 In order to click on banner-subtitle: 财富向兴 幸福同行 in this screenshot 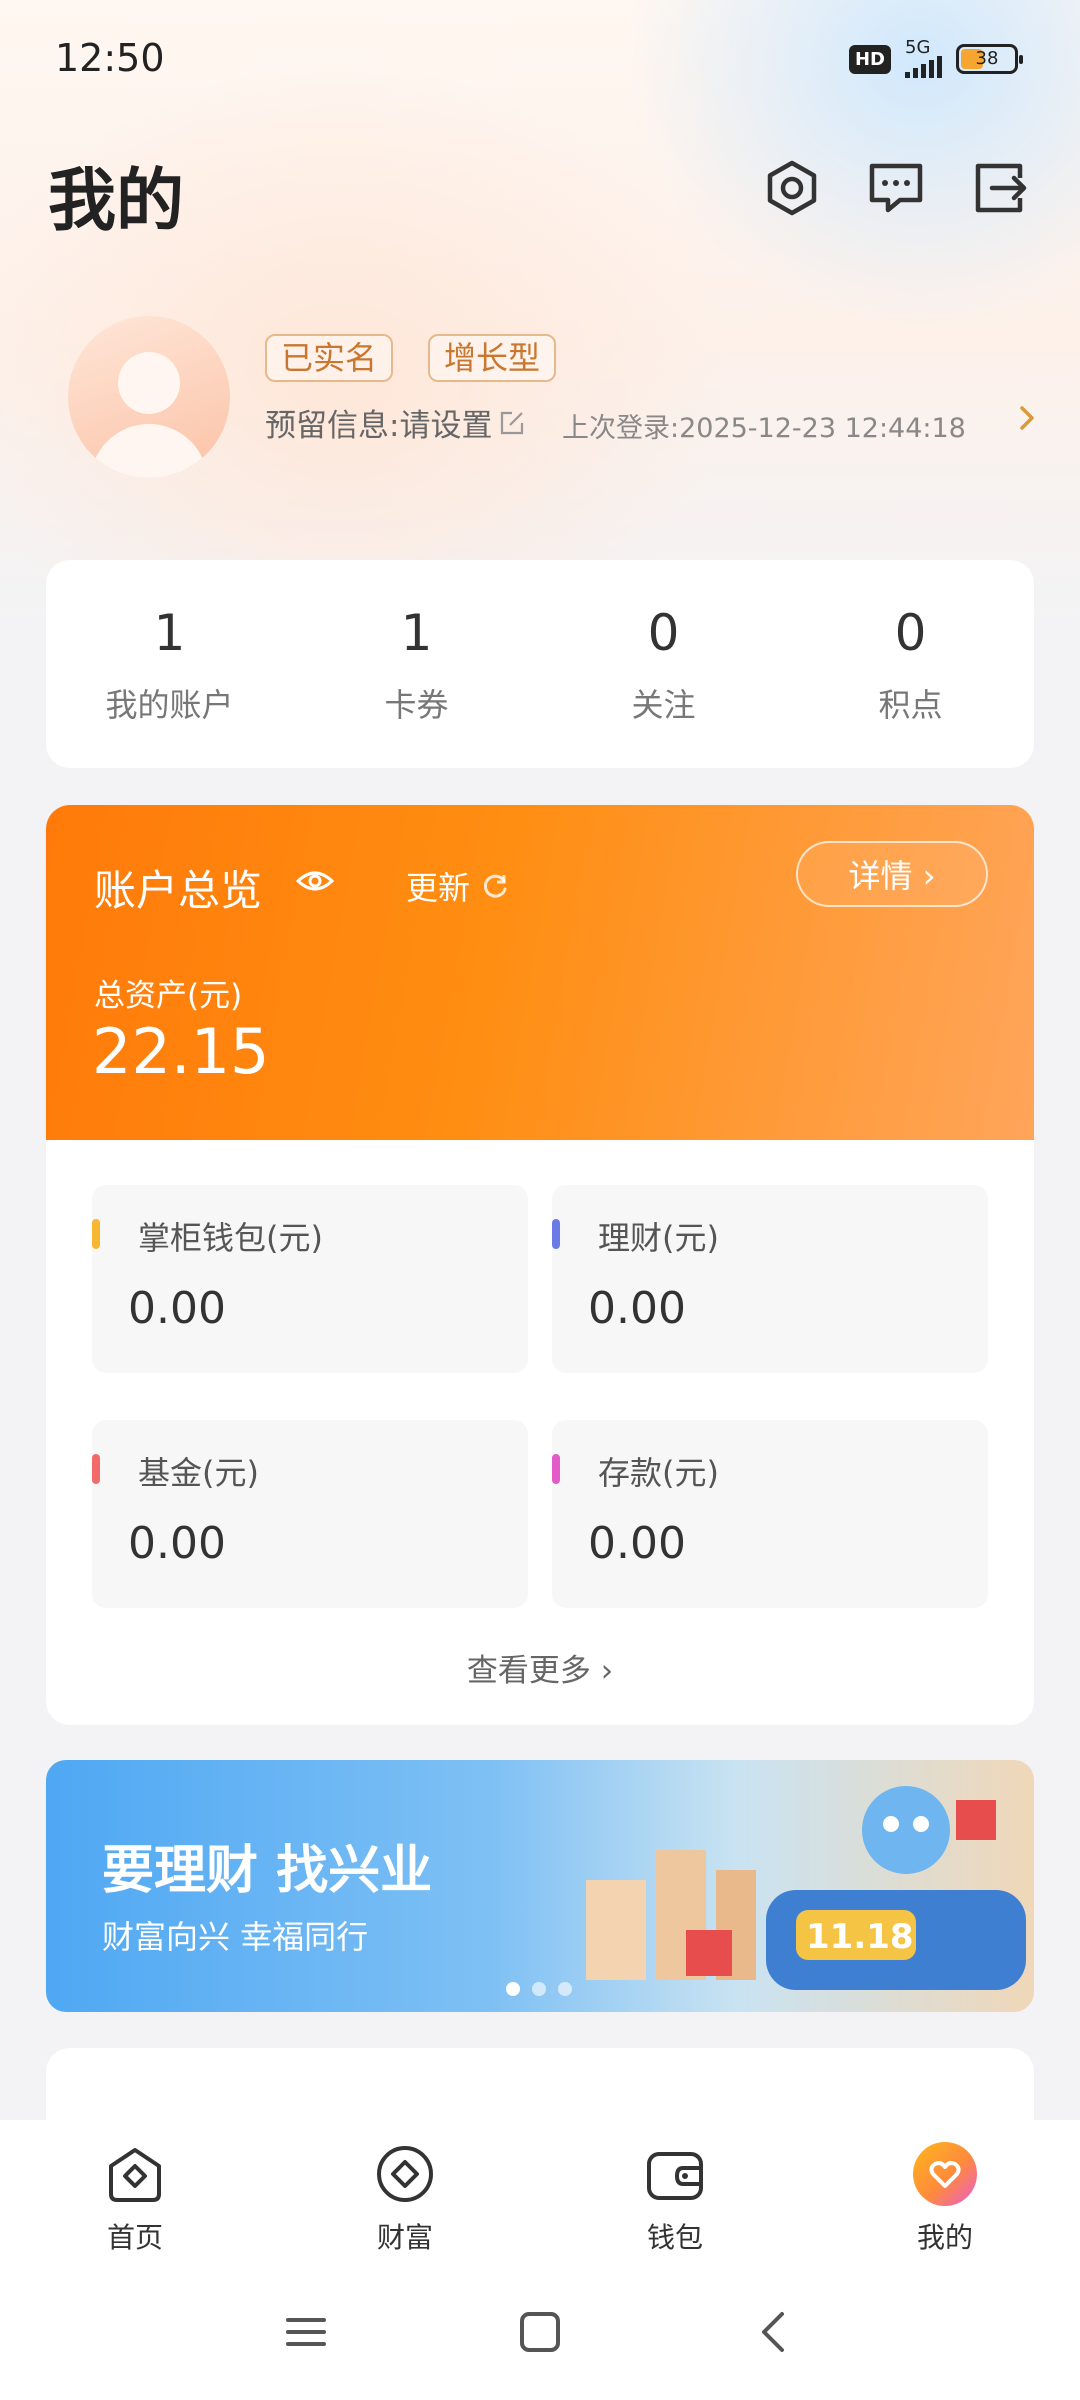, I will do `click(235, 1937)`.